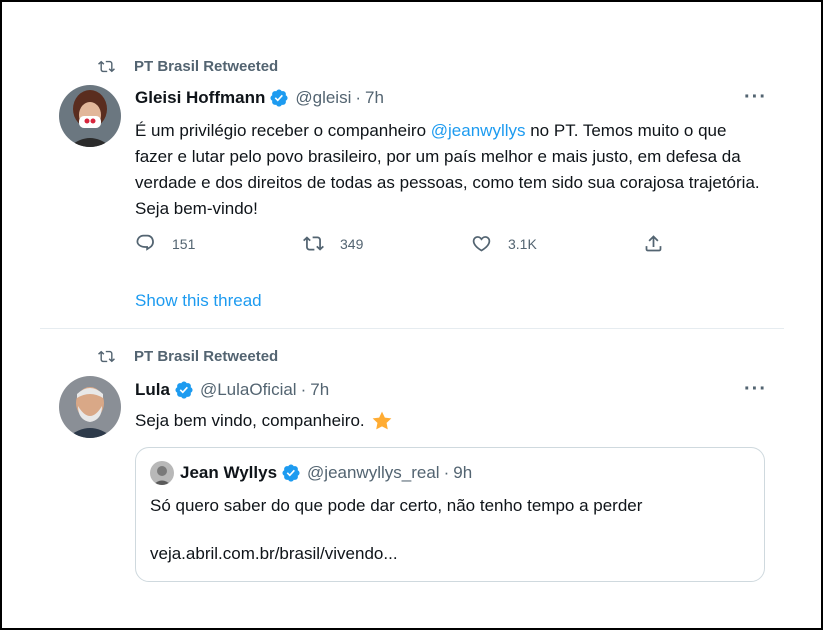 Image resolution: width=823 pixels, height=630 pixels. Describe the element at coordinates (250, 420) in the screenshot. I see `tweet-text-content: Seja bem vindo, companheiro.` at that location.